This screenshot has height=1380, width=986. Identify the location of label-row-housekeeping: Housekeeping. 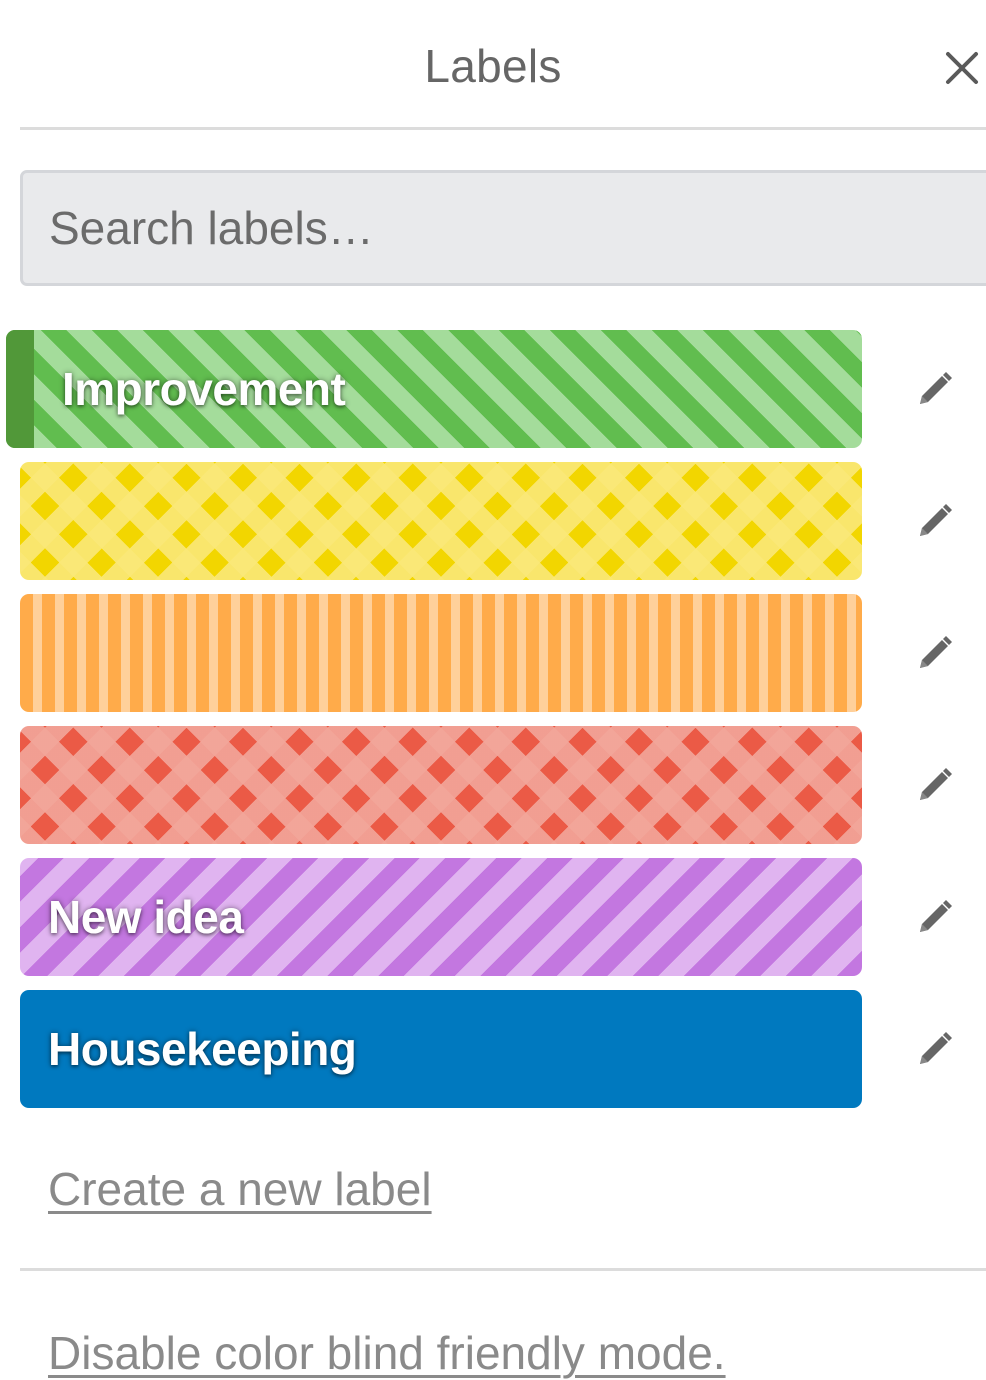
(493, 1049).